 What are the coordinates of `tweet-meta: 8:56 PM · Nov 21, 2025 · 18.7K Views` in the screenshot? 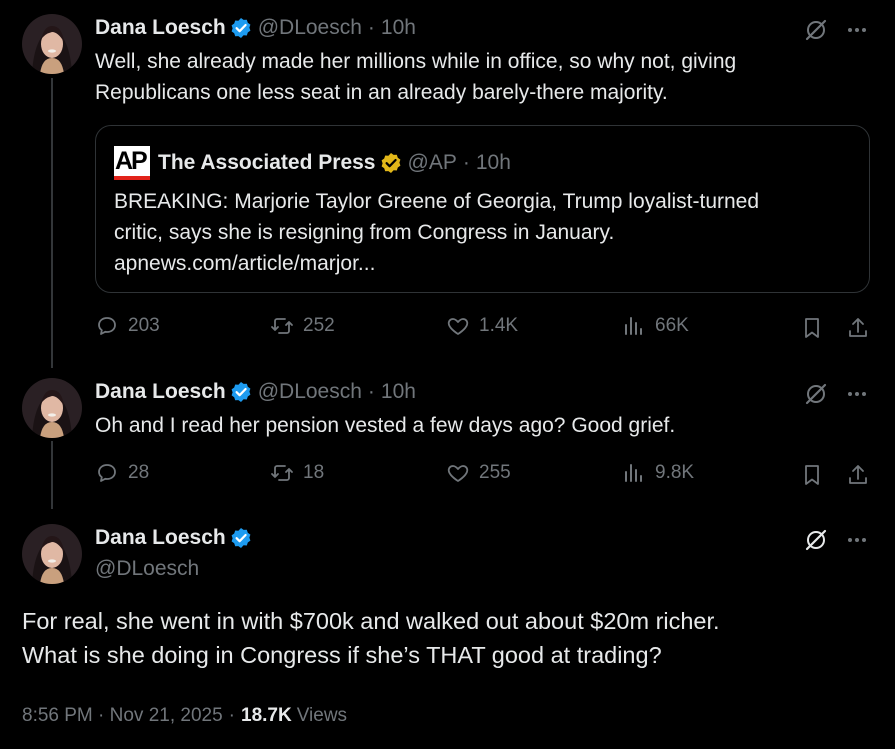 It's located at (184, 716).